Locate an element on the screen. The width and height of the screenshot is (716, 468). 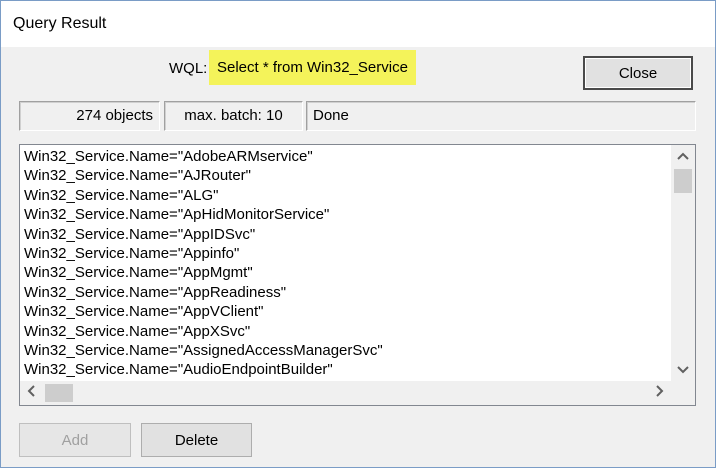
list-item: Win32_Service.Name="ApHidMonitorService" is located at coordinates (344, 214).